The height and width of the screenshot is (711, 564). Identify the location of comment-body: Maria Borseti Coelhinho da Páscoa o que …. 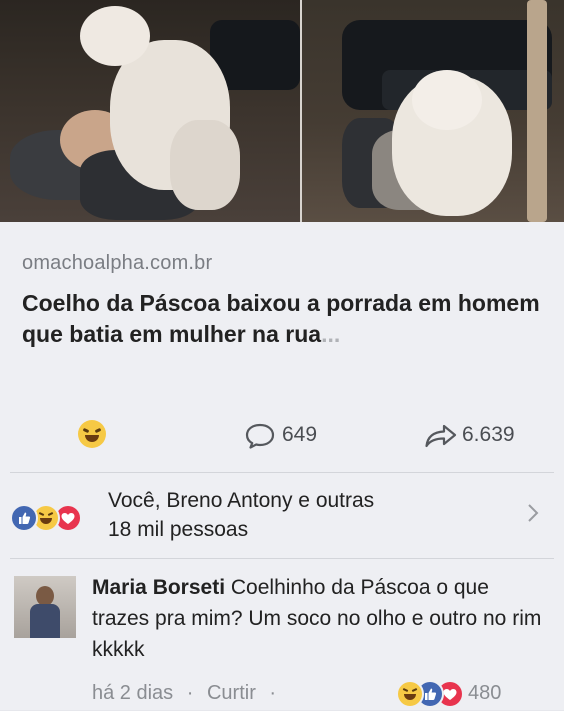
(320, 618).